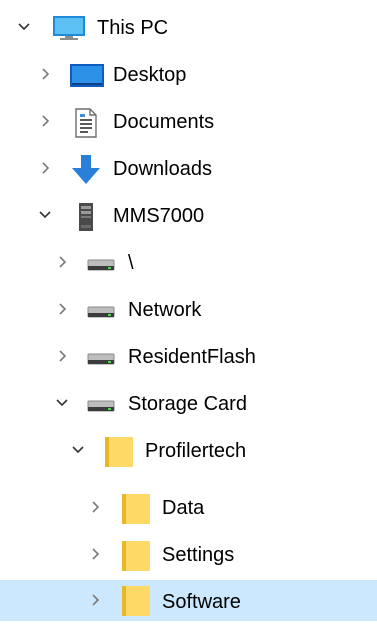 The width and height of the screenshot is (377, 624). Describe the element at coordinates (192, 357) in the screenshot. I see `tree-item-label: ResidentFlash` at that location.